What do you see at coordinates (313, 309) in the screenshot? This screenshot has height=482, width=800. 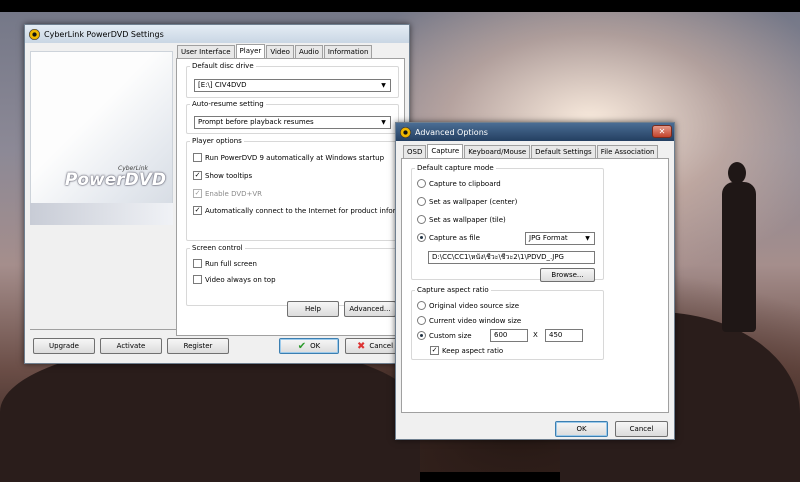 I see `help-button: Help` at bounding box center [313, 309].